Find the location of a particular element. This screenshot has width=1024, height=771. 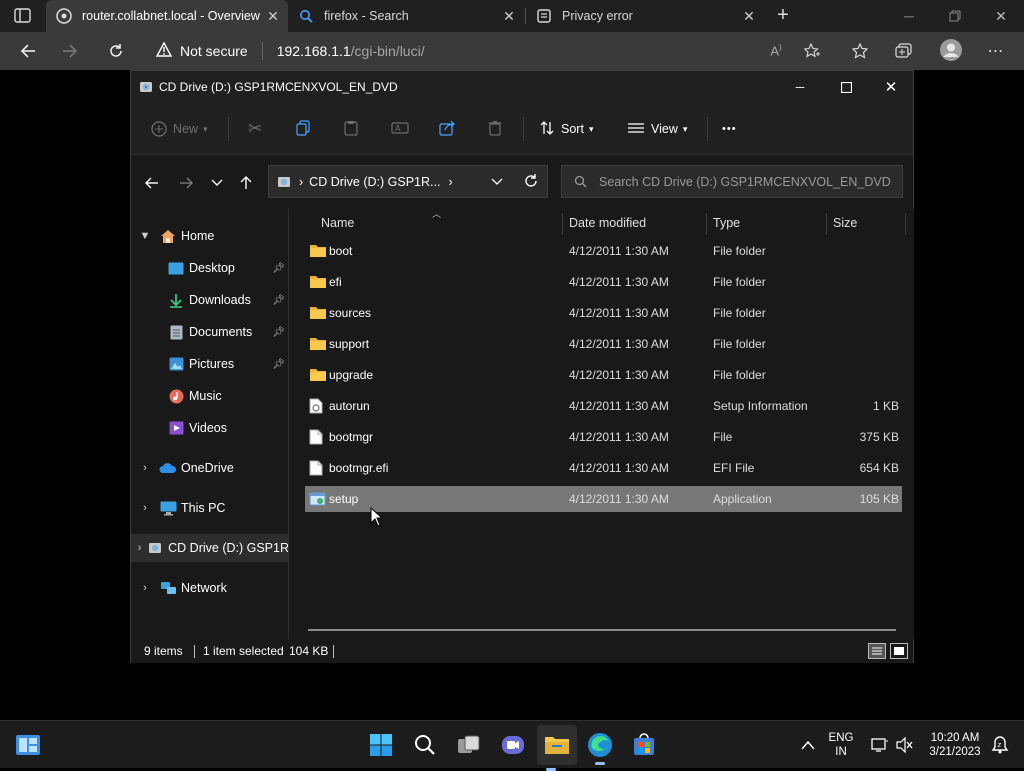

see-more-button: ••• is located at coordinates (729, 129).